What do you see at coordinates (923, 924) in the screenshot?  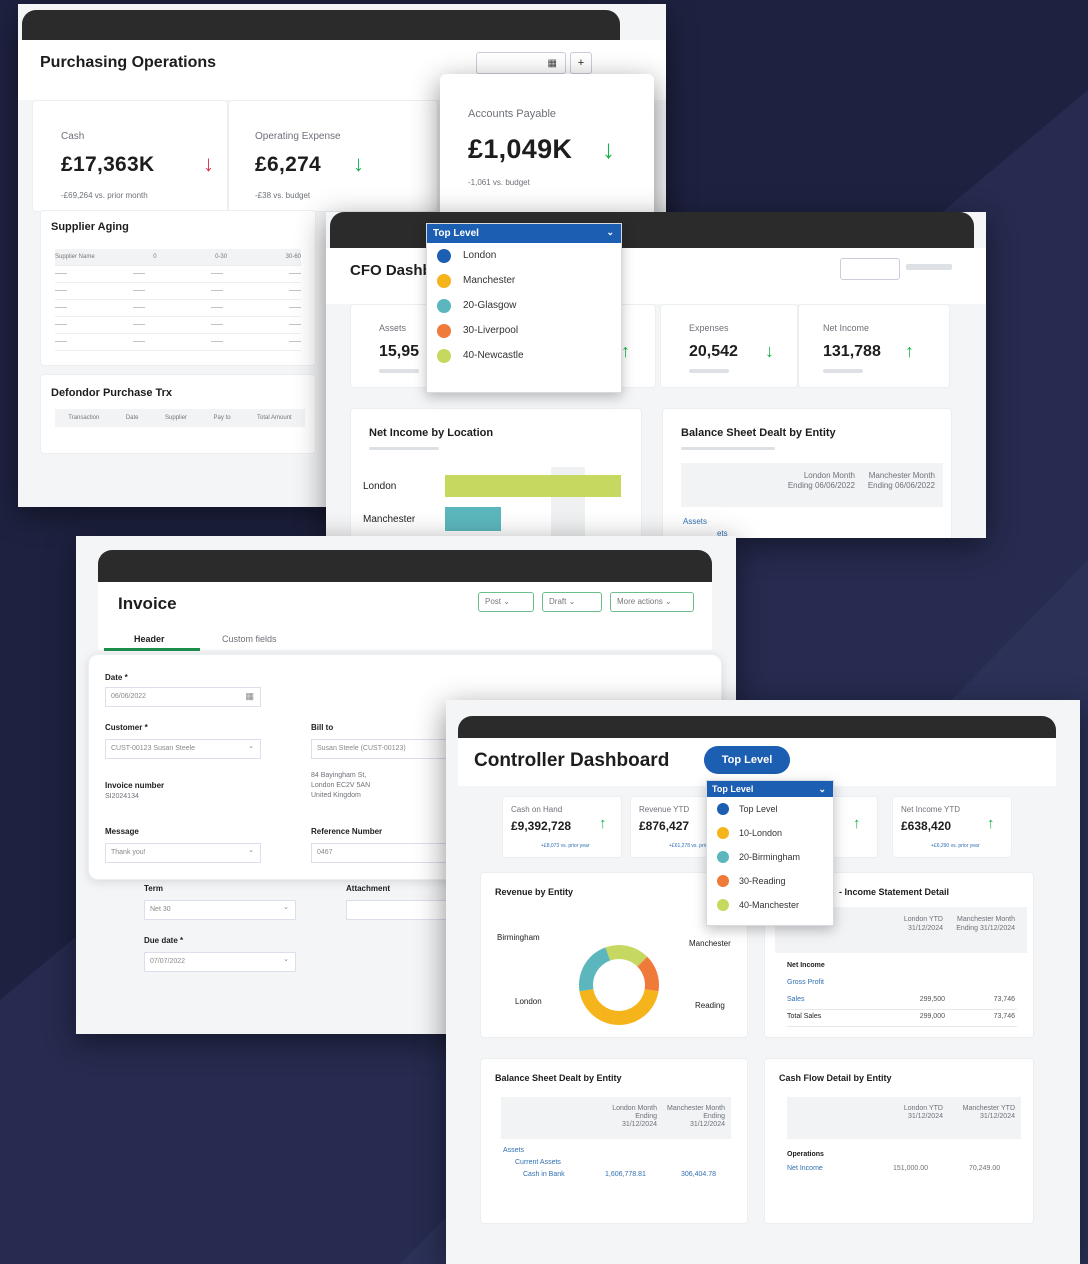 I see `is-col1: London YTD 31/12/2024` at bounding box center [923, 924].